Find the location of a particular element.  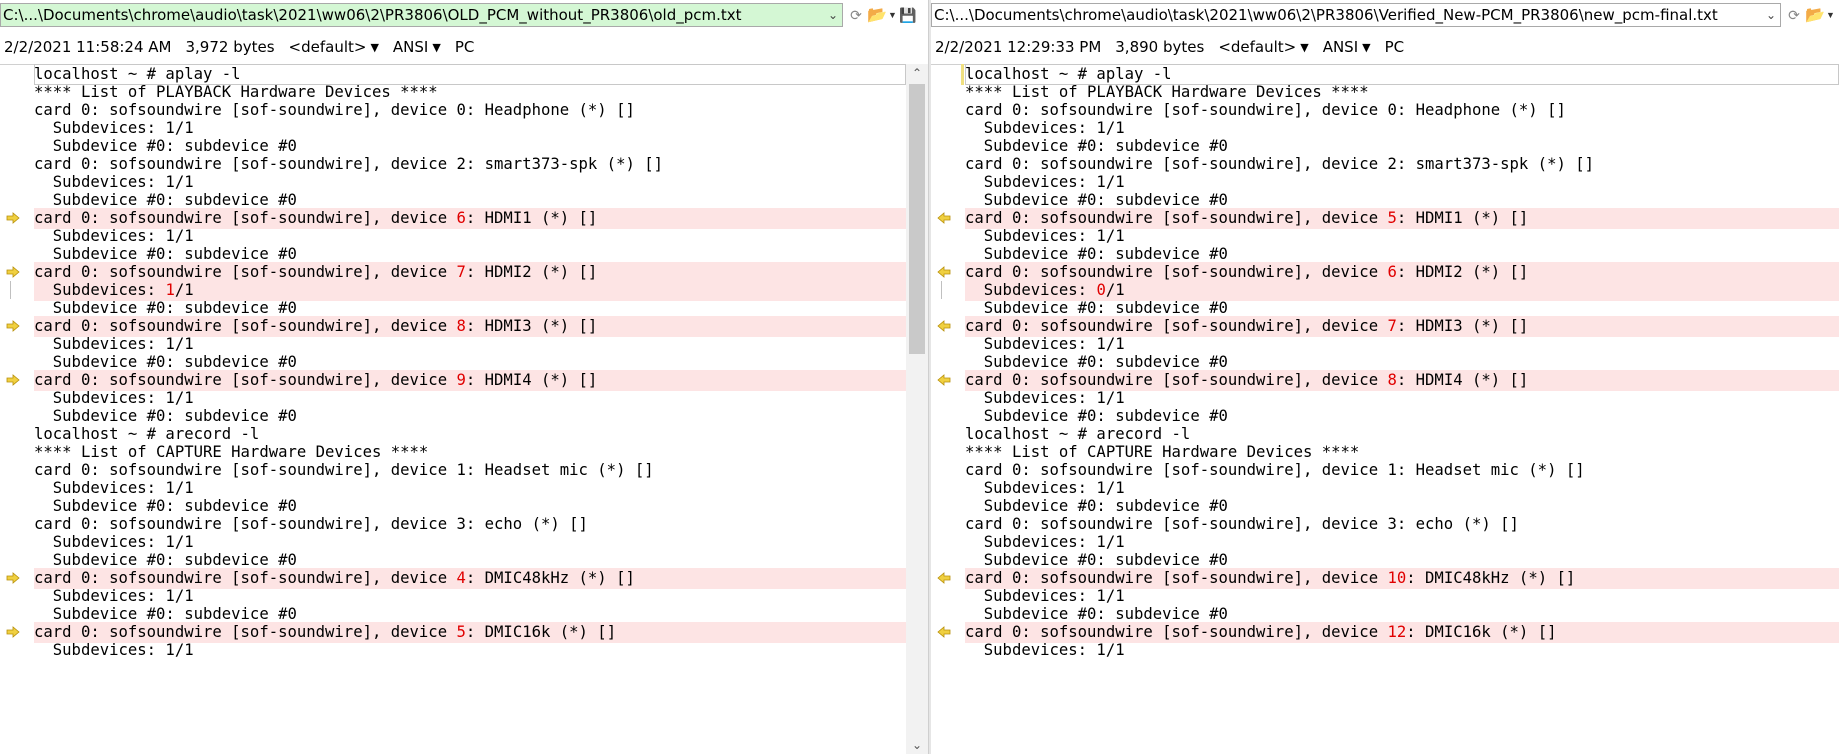

right-line-ending: PC is located at coordinates (1395, 47).